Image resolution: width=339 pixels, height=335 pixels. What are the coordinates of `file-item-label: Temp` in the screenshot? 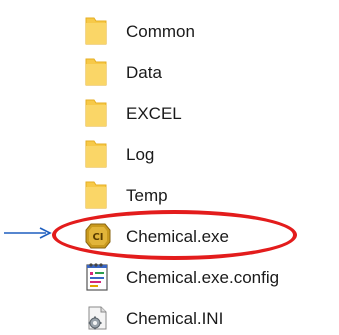 It's located at (147, 195).